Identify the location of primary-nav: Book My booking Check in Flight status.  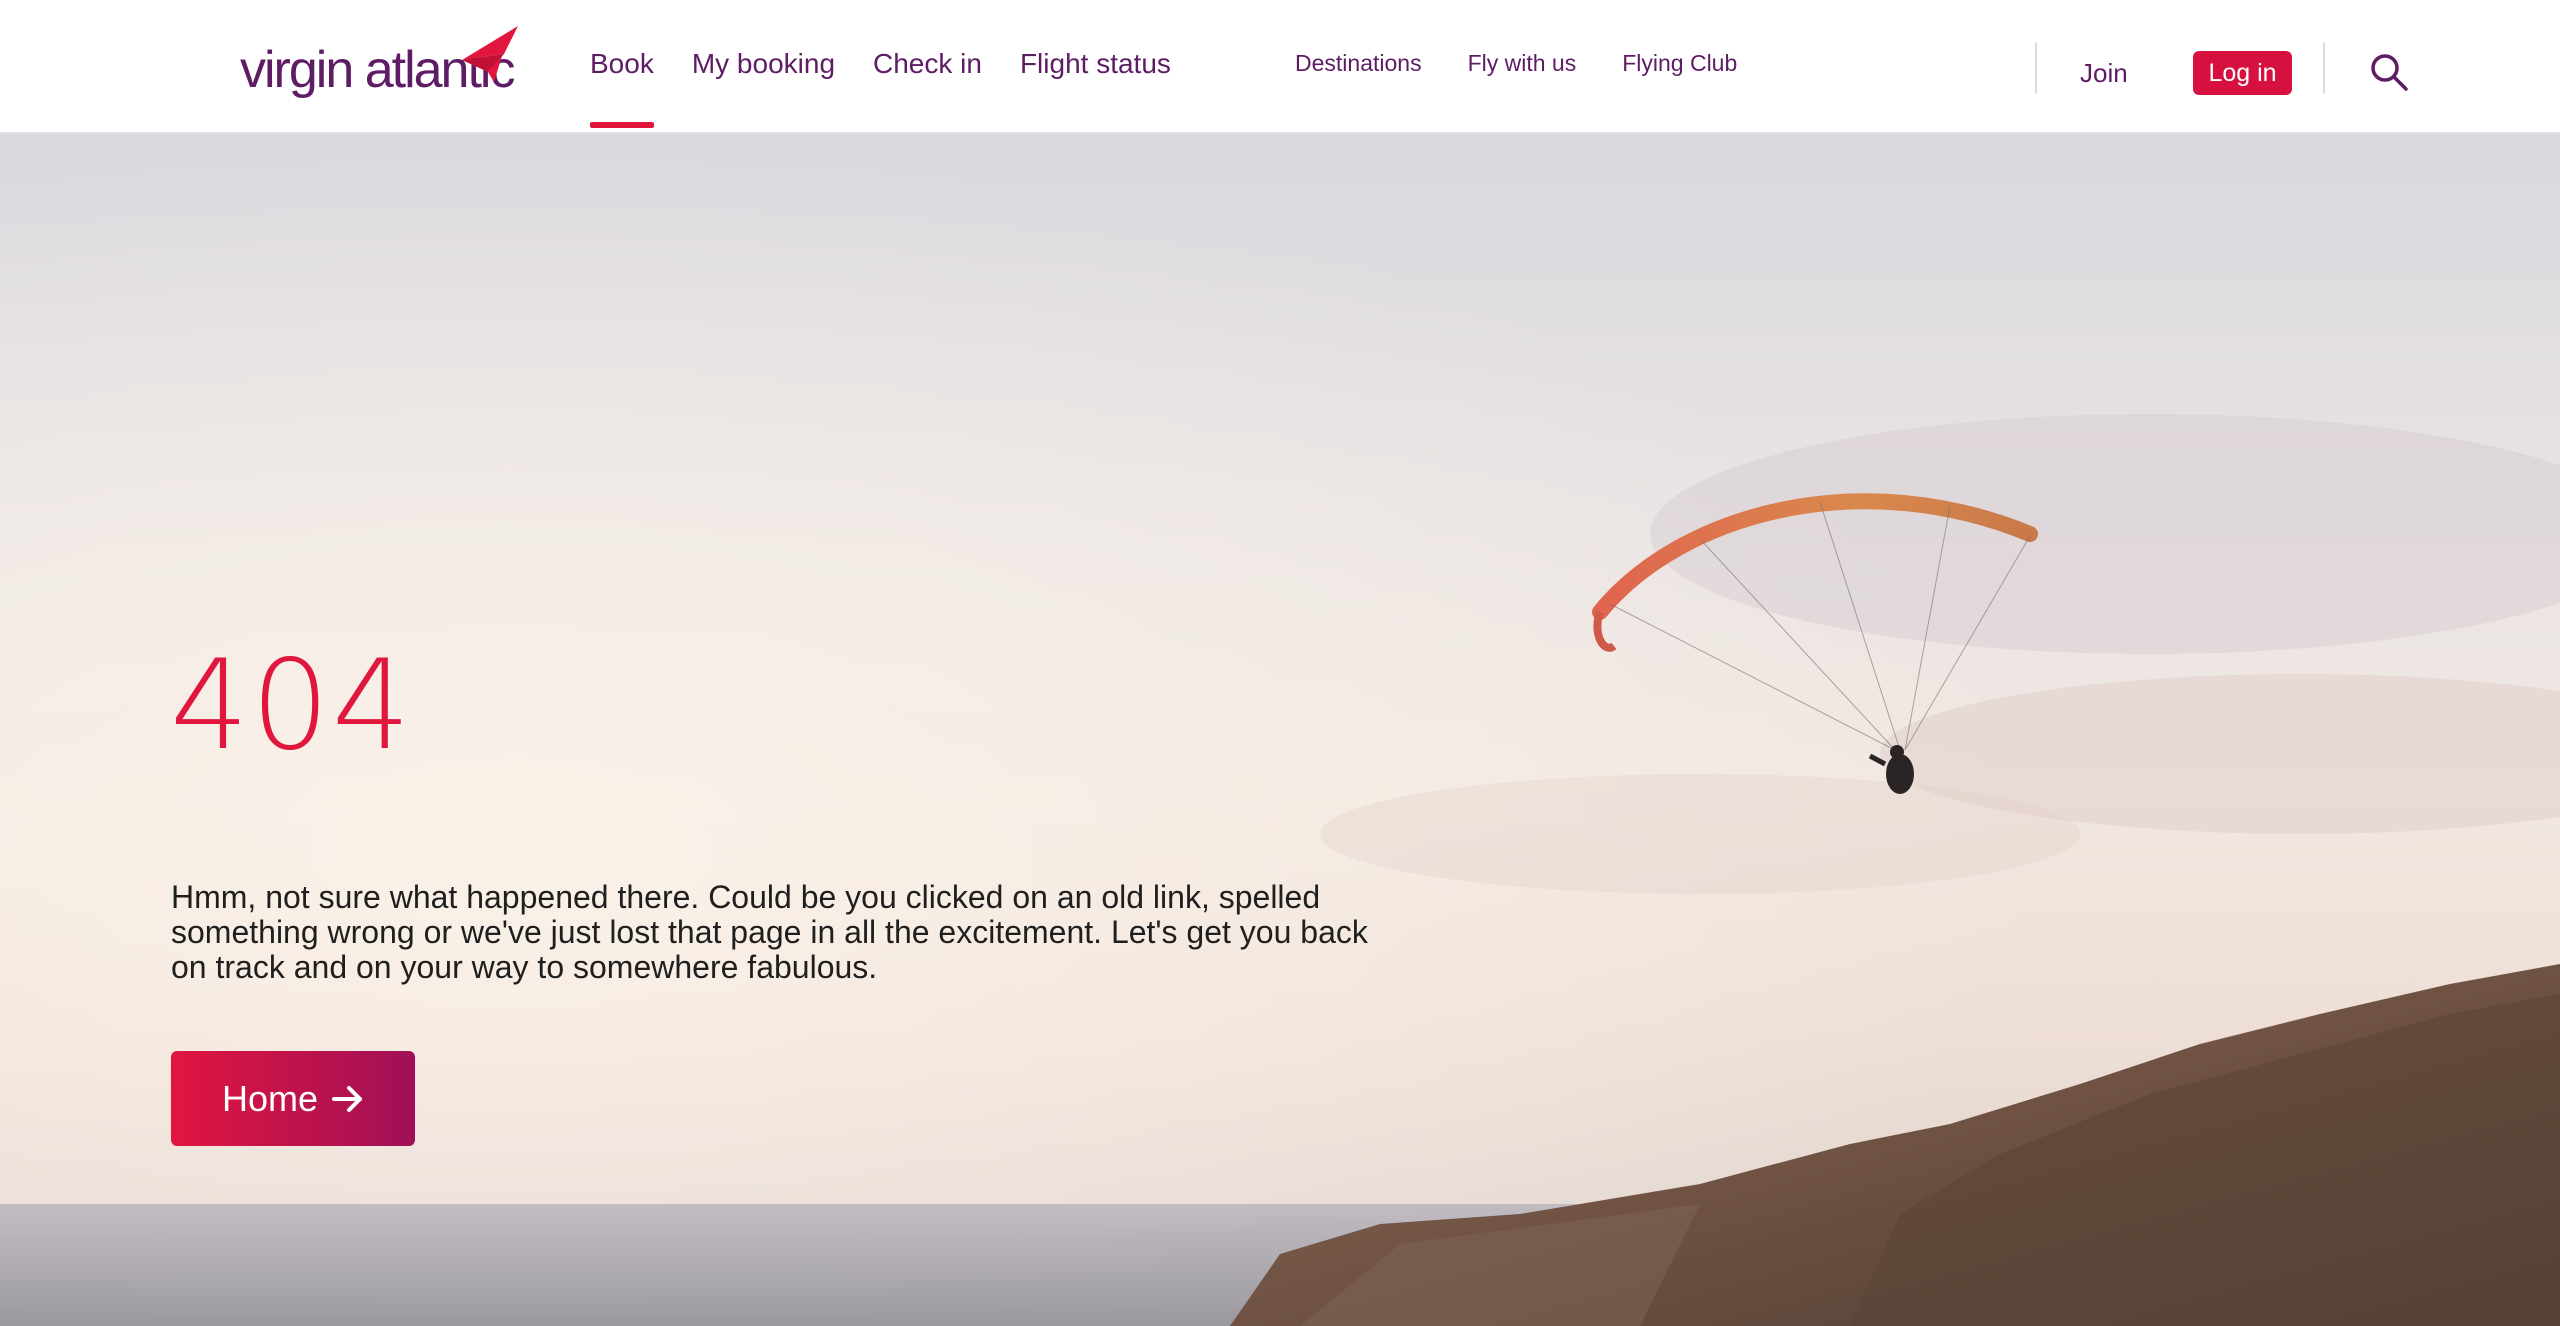
(899, 66).